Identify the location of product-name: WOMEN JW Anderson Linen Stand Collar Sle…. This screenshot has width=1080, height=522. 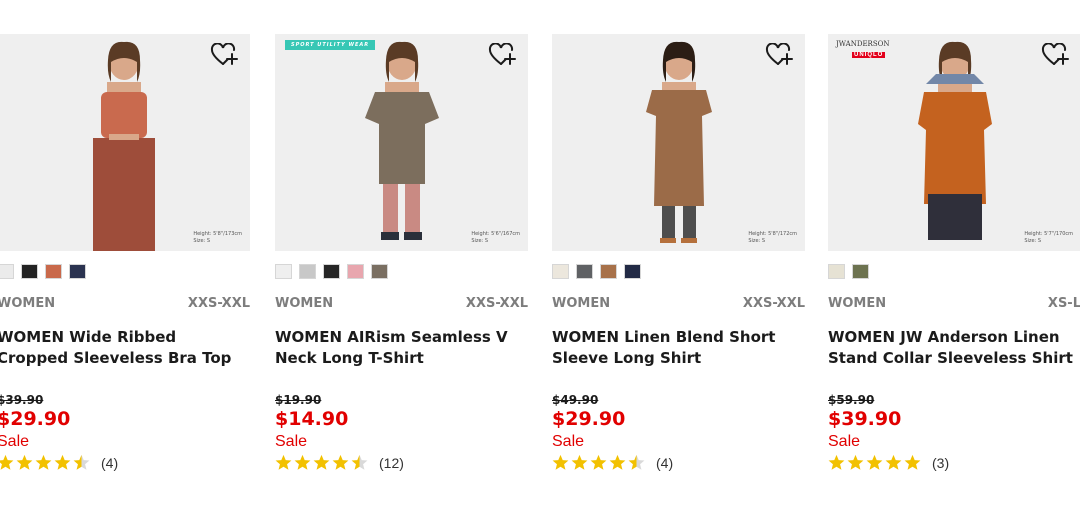
(954, 348).